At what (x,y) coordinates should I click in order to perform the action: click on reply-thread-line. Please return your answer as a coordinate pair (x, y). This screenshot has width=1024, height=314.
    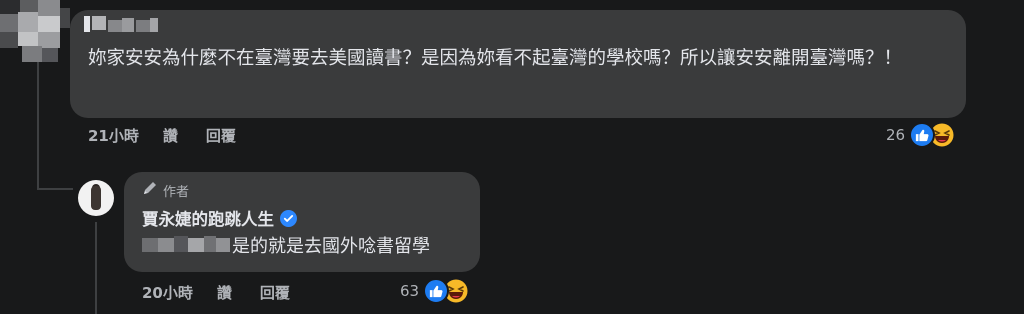
    Looking at the image, I should click on (96, 268).